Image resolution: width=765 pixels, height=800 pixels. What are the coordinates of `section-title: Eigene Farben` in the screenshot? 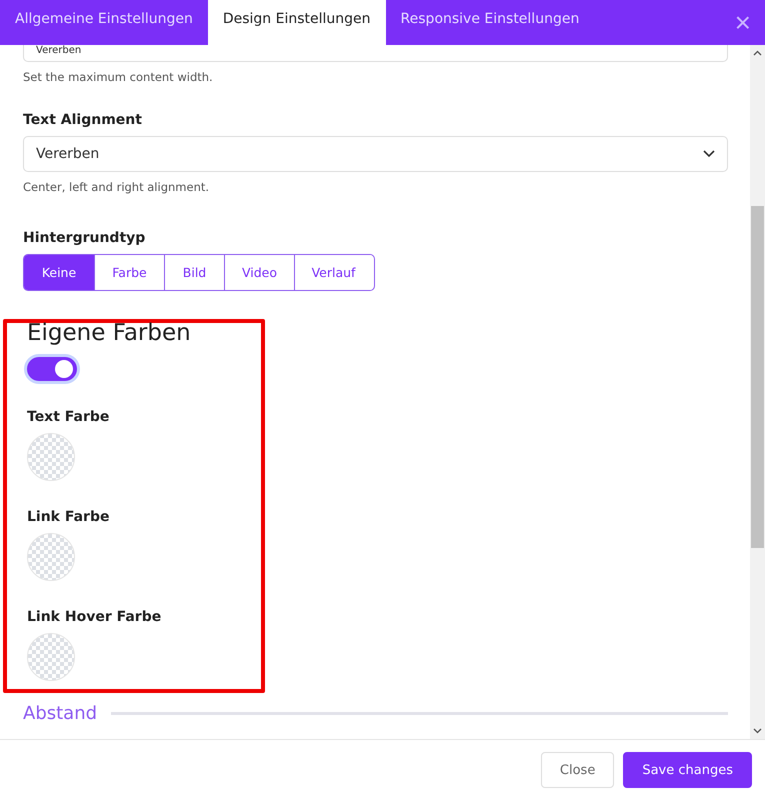 It's located at (109, 333).